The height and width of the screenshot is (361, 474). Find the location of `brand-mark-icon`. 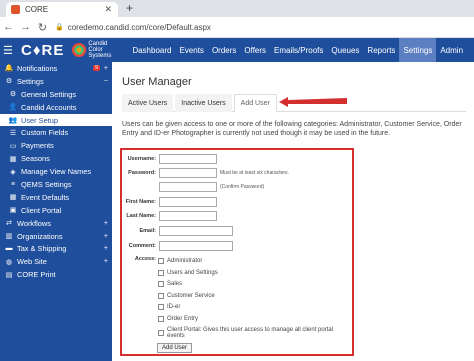

brand-mark-icon is located at coordinates (79, 50).